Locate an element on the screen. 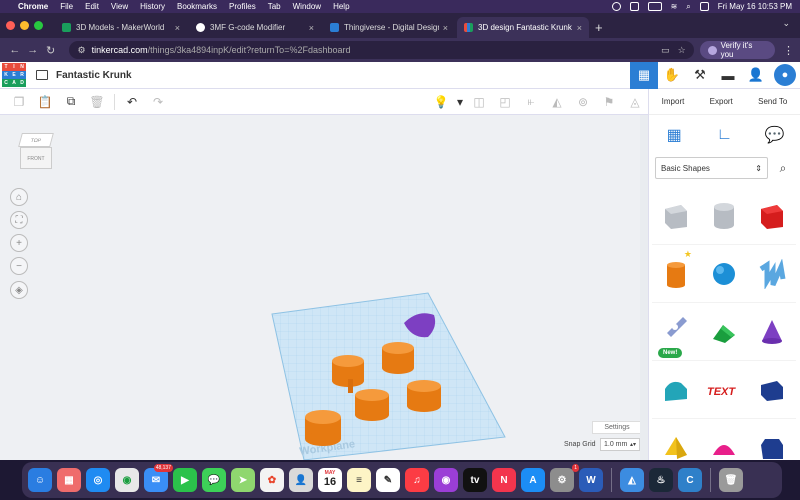  news-icon: N is located at coordinates (504, 480).